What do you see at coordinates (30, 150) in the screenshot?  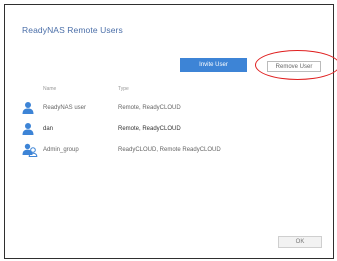 I see `group-icon` at bounding box center [30, 150].